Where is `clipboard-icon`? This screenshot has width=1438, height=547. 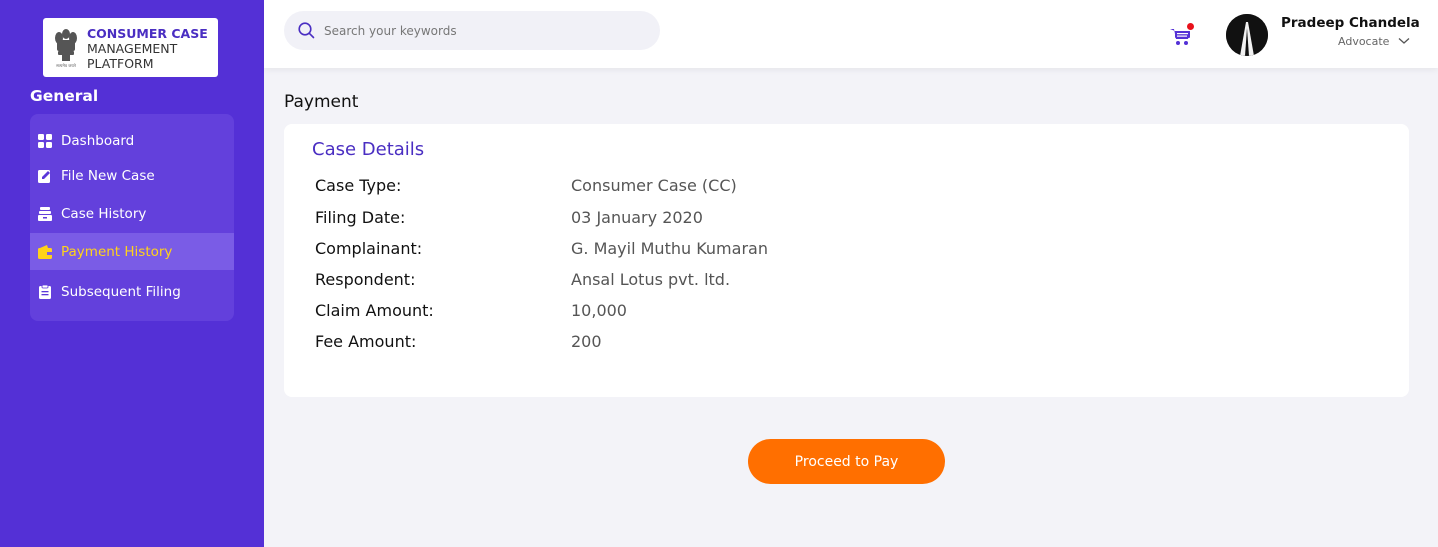 clipboard-icon is located at coordinates (45, 291).